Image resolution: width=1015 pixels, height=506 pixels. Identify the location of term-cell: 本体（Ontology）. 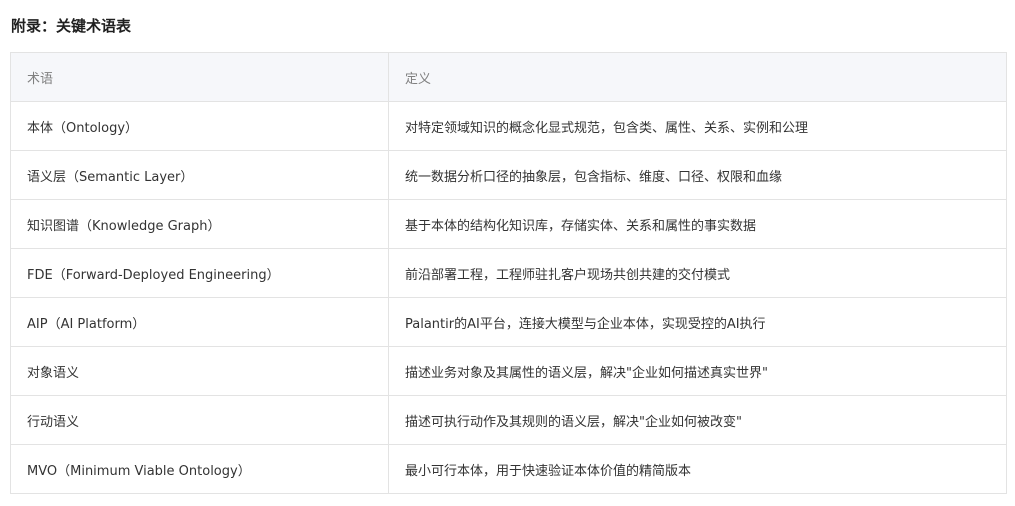
(199, 126).